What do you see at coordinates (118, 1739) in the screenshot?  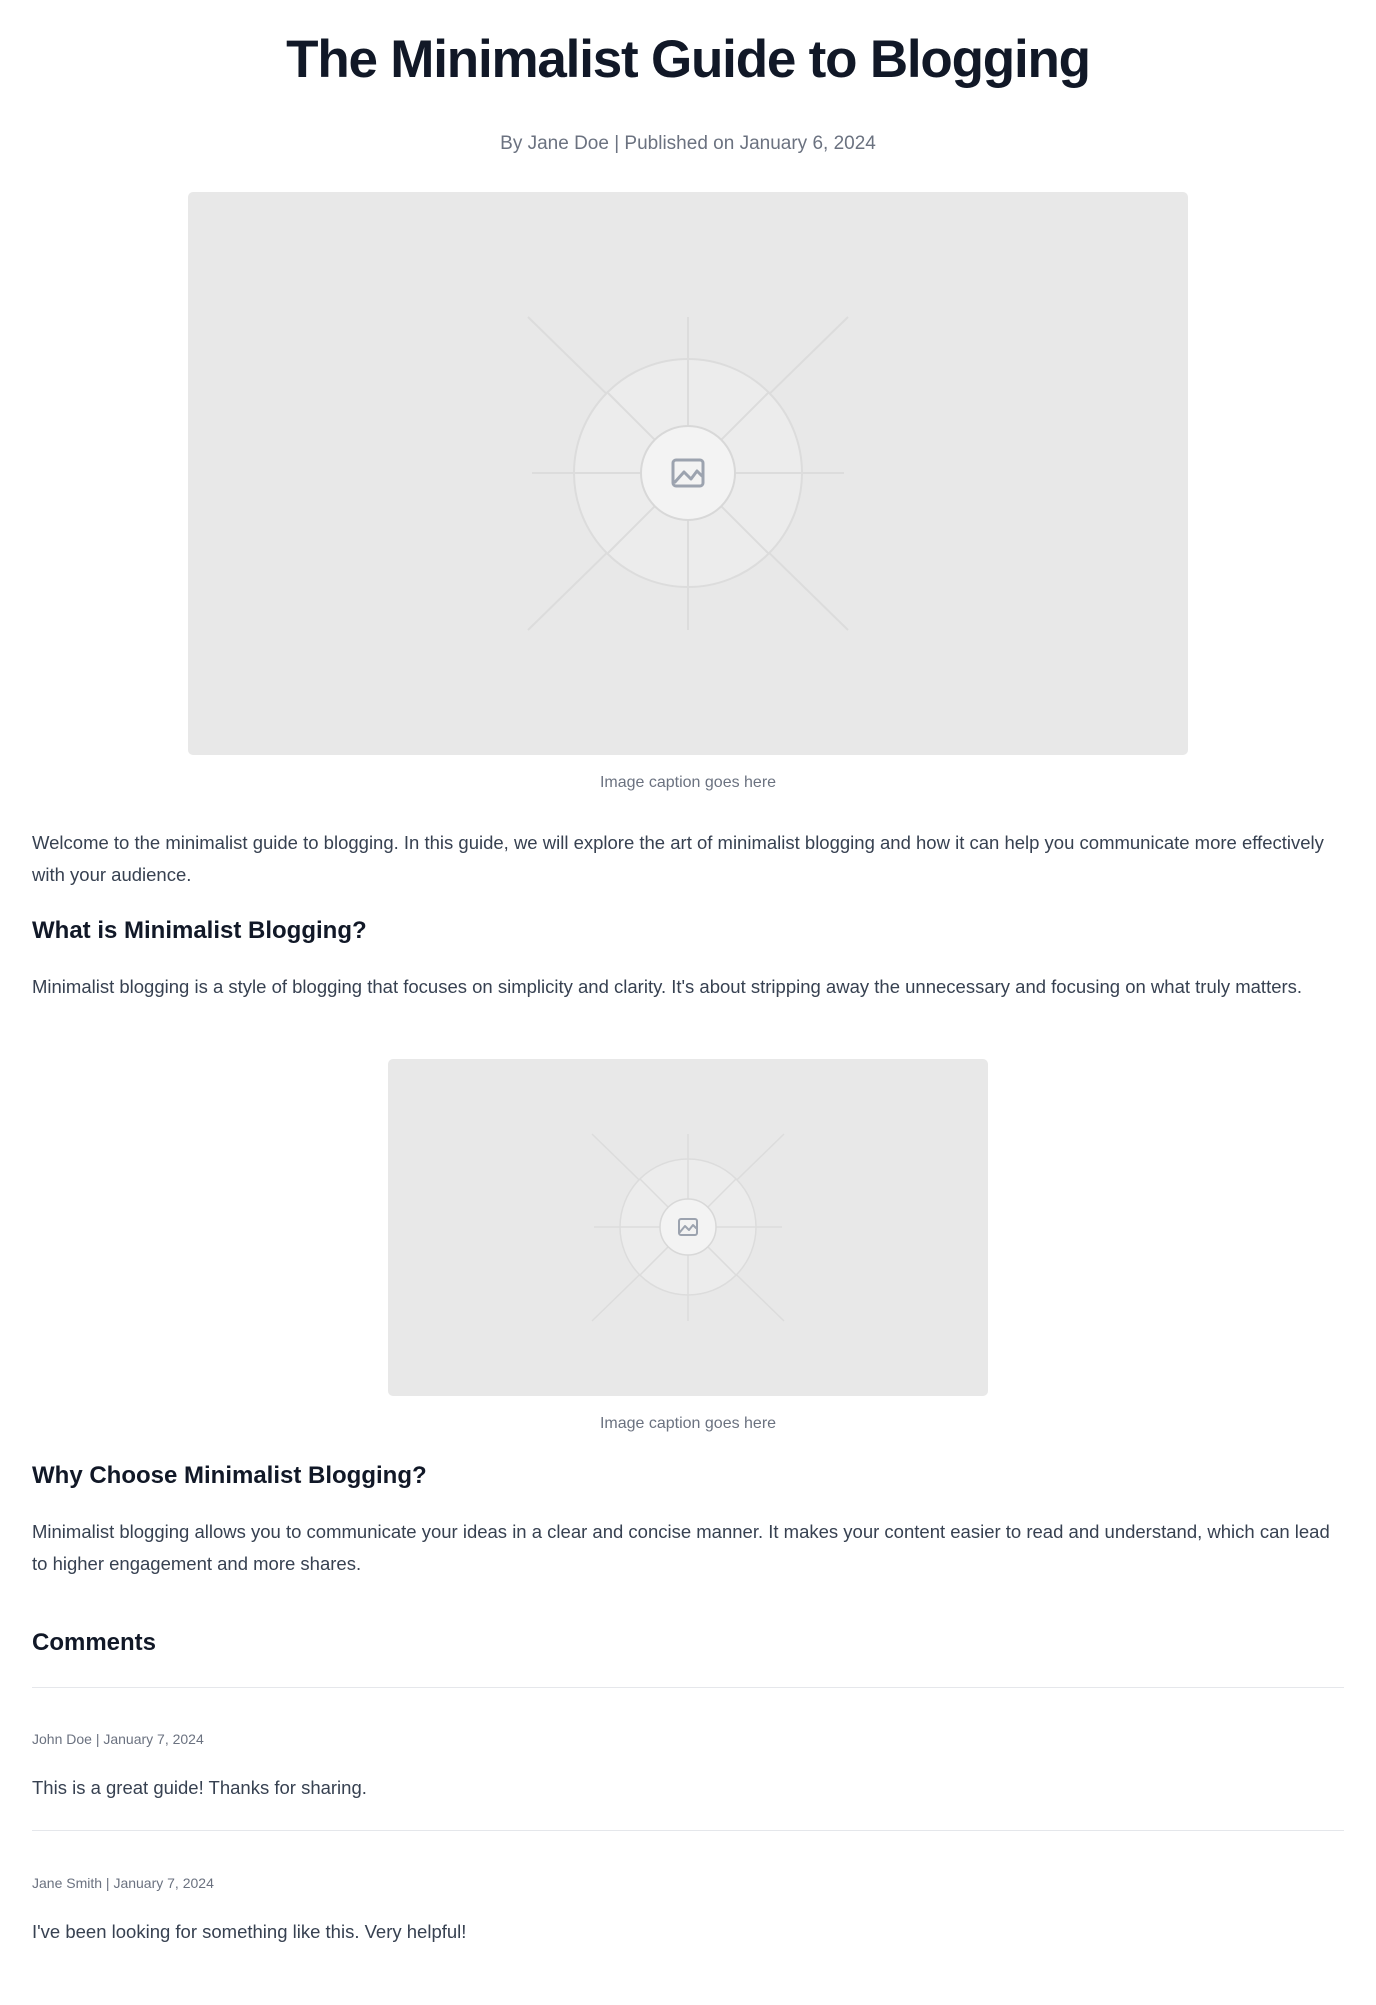 I see `comment-meta: John Doe | January 7, 2024` at bounding box center [118, 1739].